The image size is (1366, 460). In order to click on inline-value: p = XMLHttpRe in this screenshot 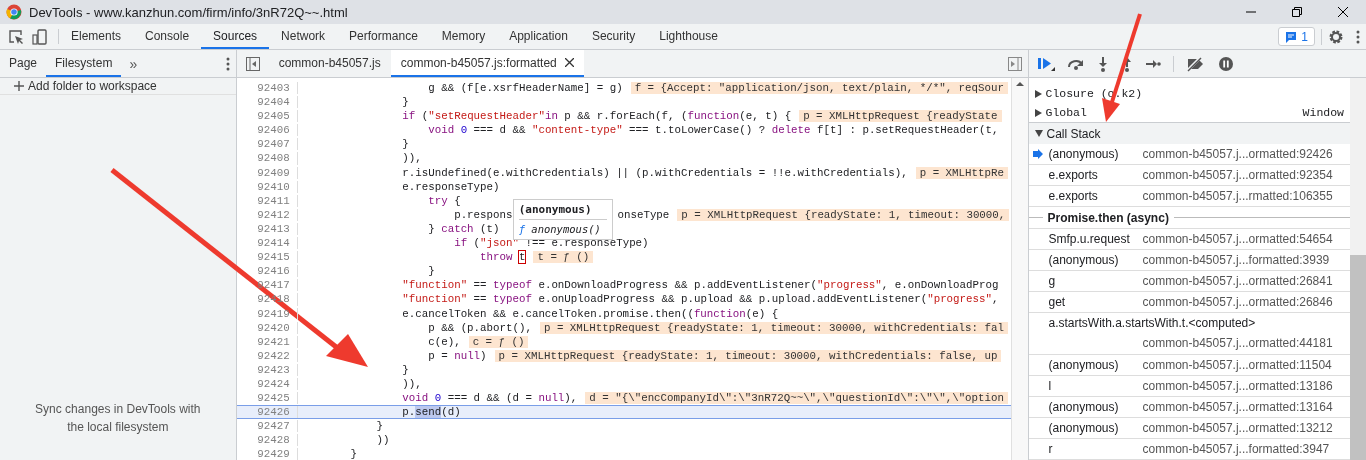, I will do `click(961, 172)`.